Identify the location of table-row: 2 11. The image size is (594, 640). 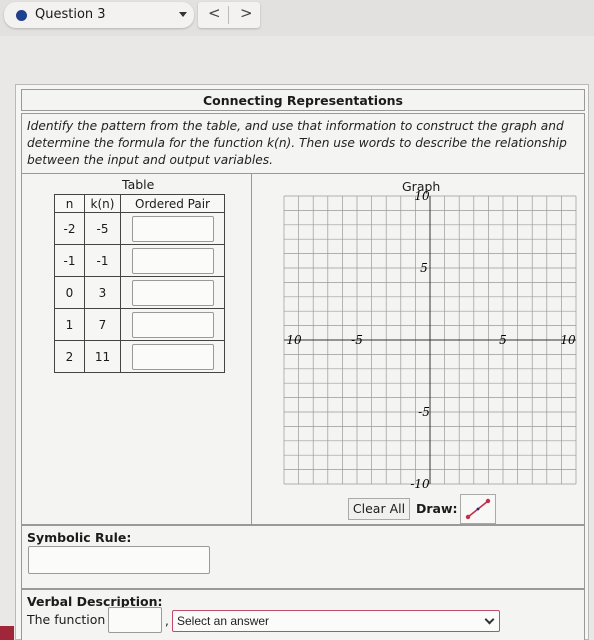
(139, 356).